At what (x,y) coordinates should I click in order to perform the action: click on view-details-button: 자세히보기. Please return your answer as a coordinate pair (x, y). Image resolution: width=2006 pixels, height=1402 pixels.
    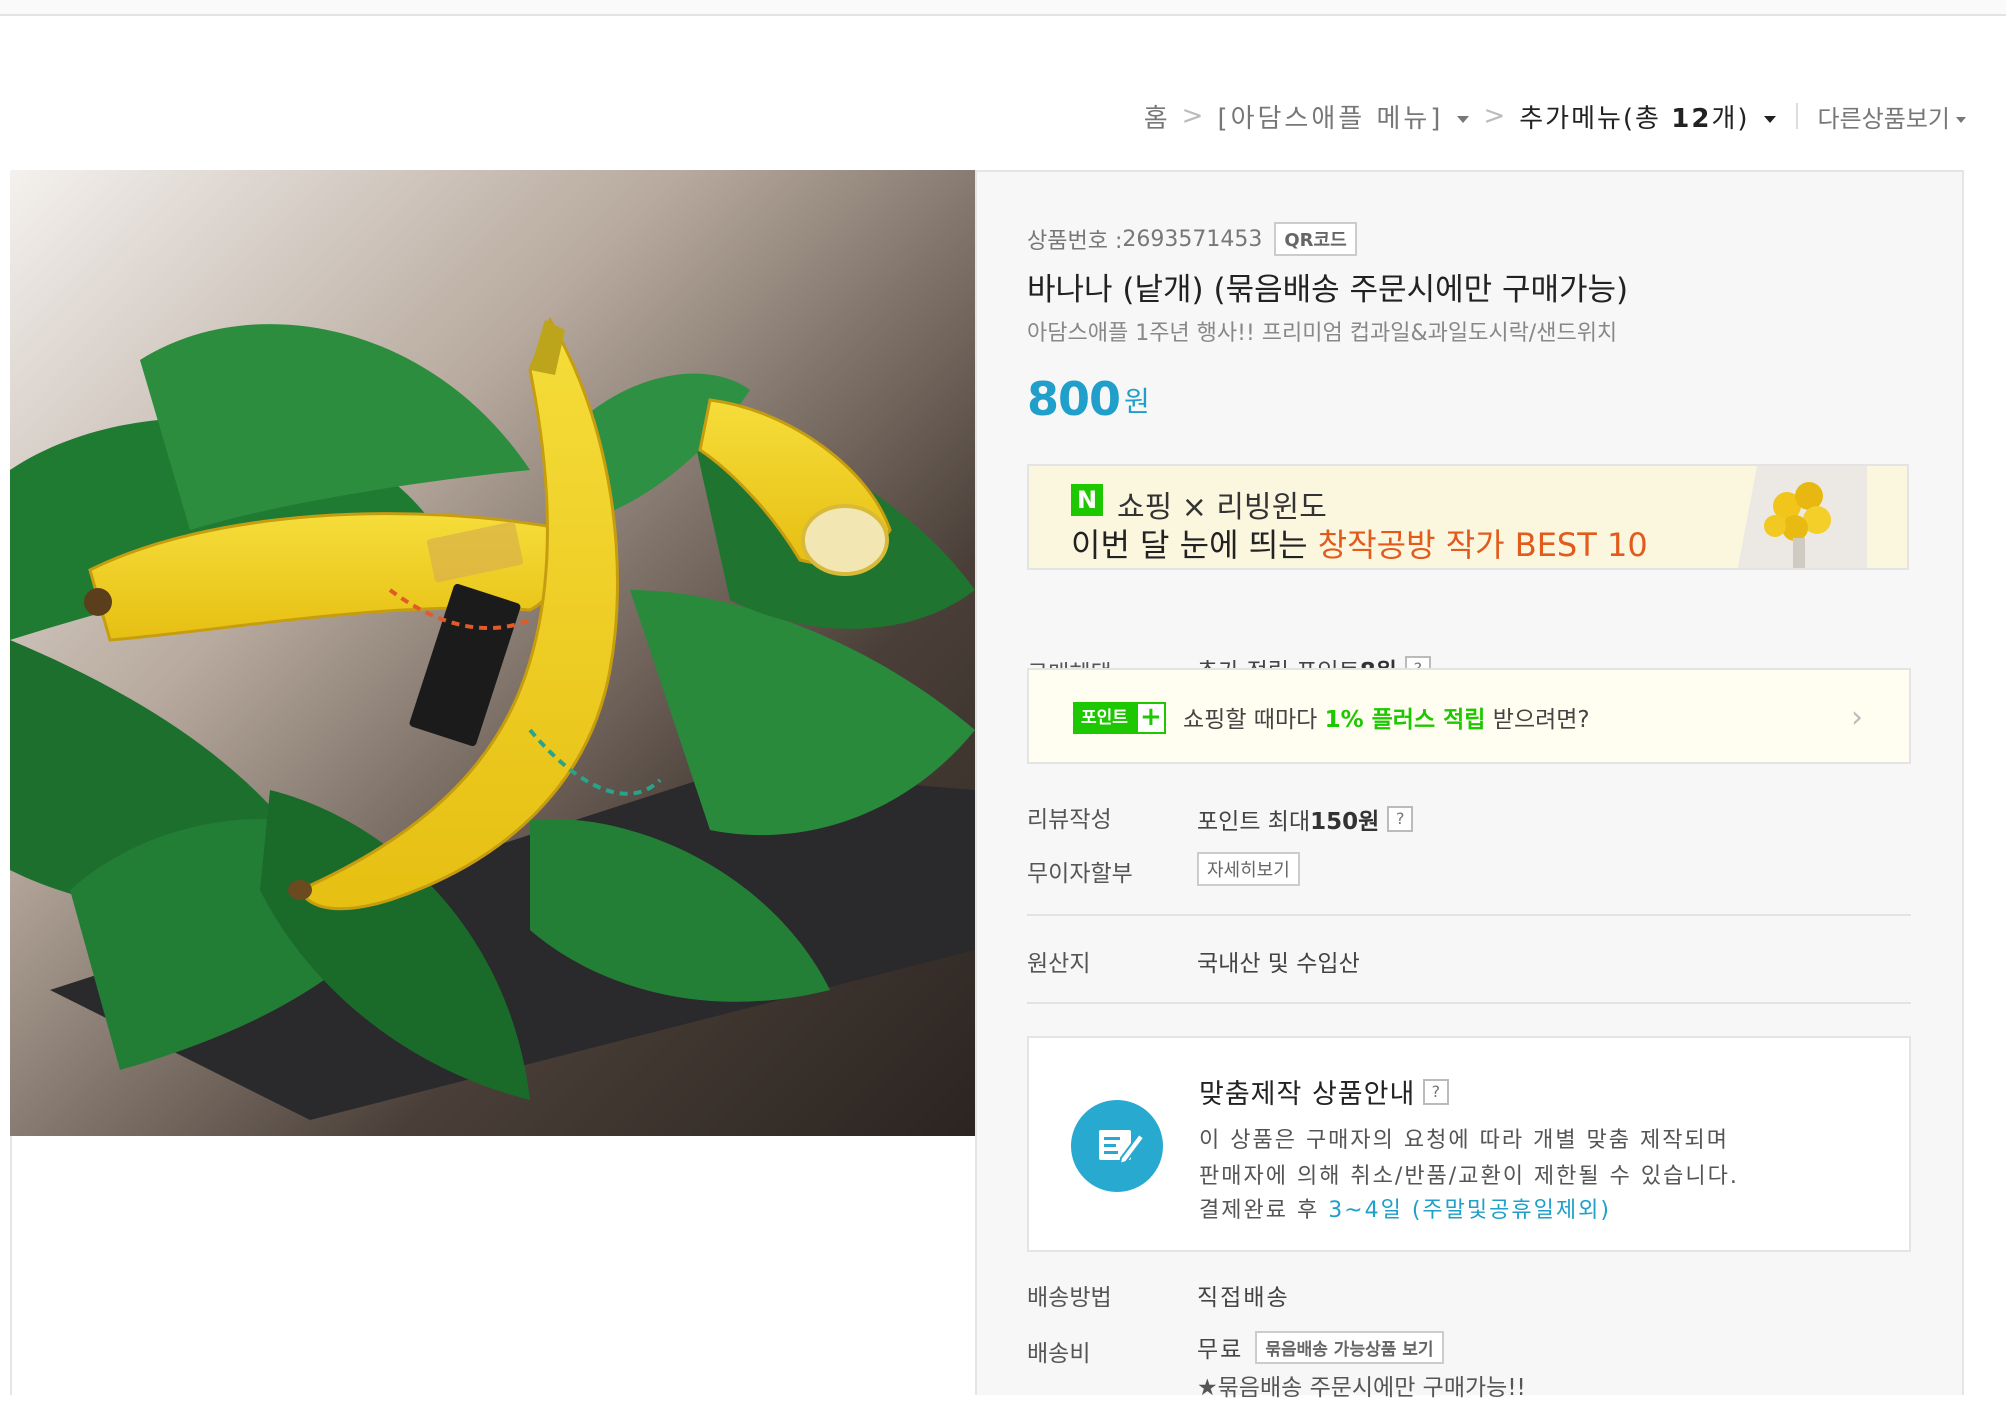
    Looking at the image, I should click on (1248, 869).